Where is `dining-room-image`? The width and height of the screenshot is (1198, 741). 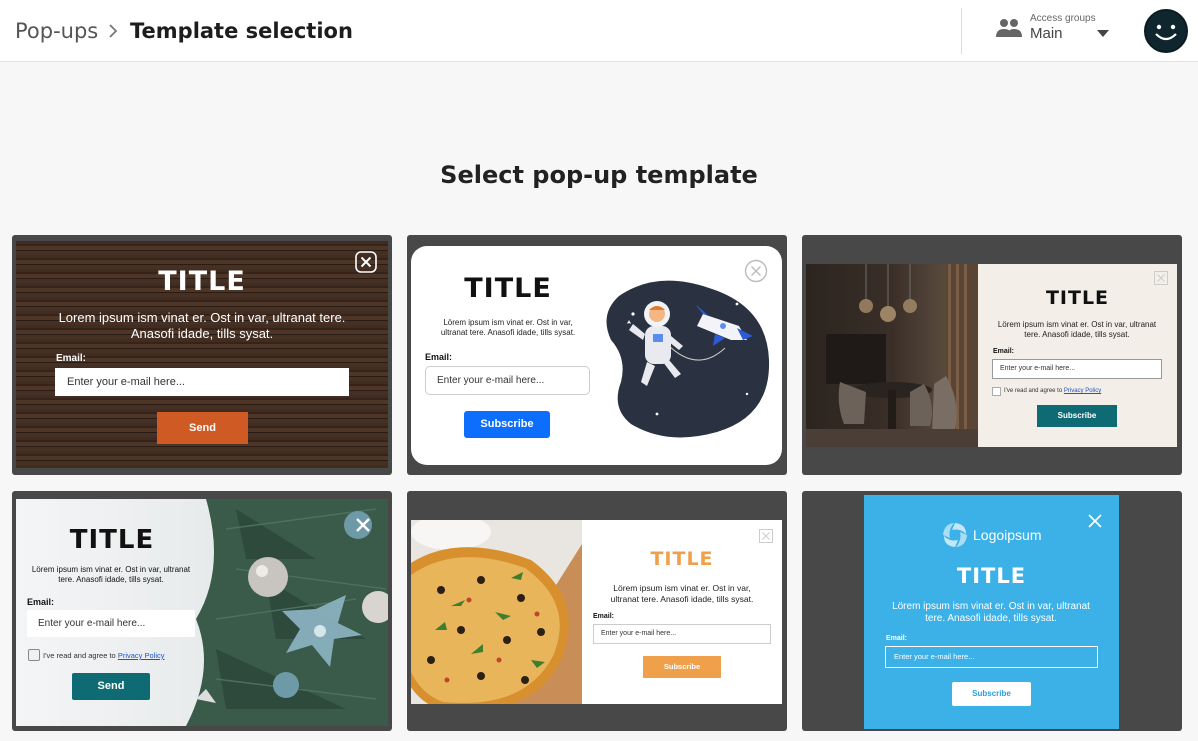
dining-room-image is located at coordinates (892, 355).